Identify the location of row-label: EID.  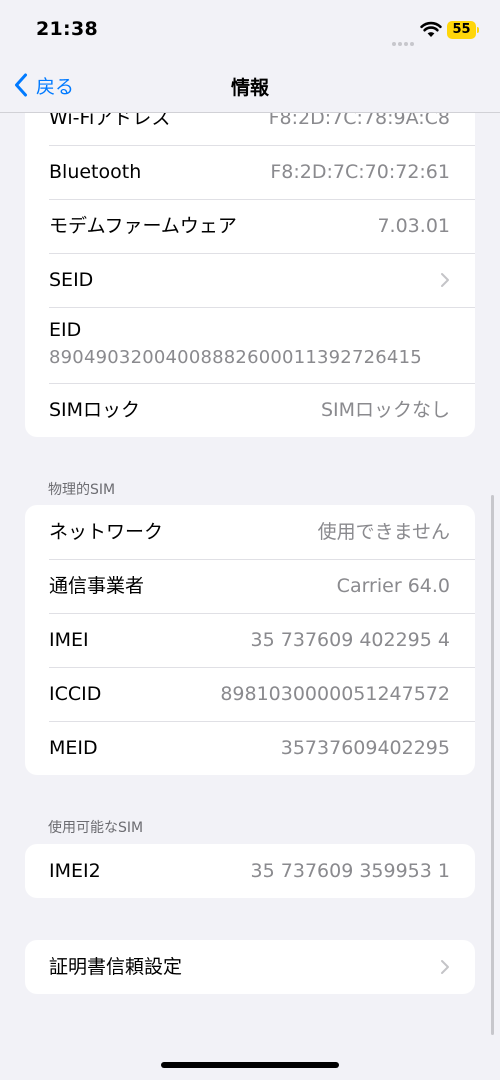
(65, 330).